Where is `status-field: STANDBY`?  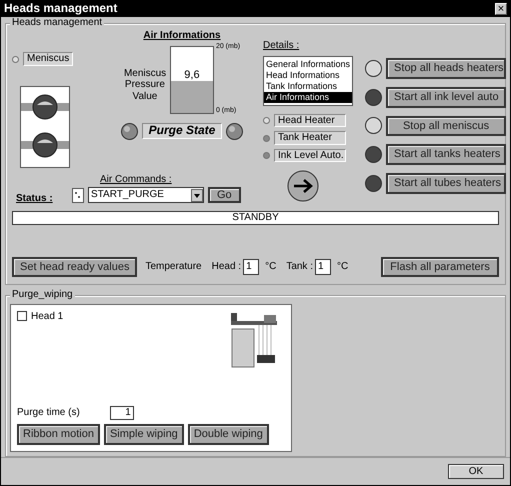
status-field: STANDBY is located at coordinates (255, 217).